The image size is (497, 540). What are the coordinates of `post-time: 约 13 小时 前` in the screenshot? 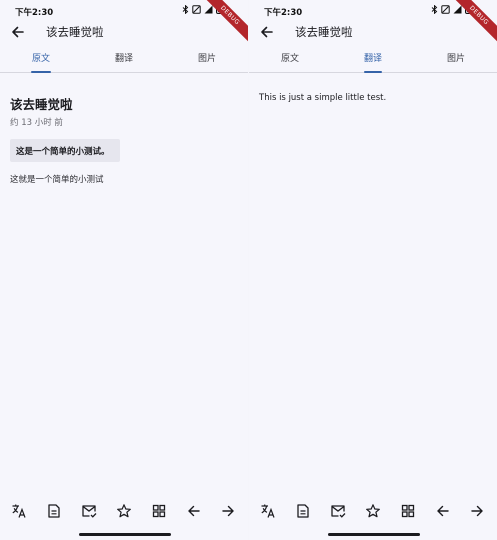 It's located at (36, 123).